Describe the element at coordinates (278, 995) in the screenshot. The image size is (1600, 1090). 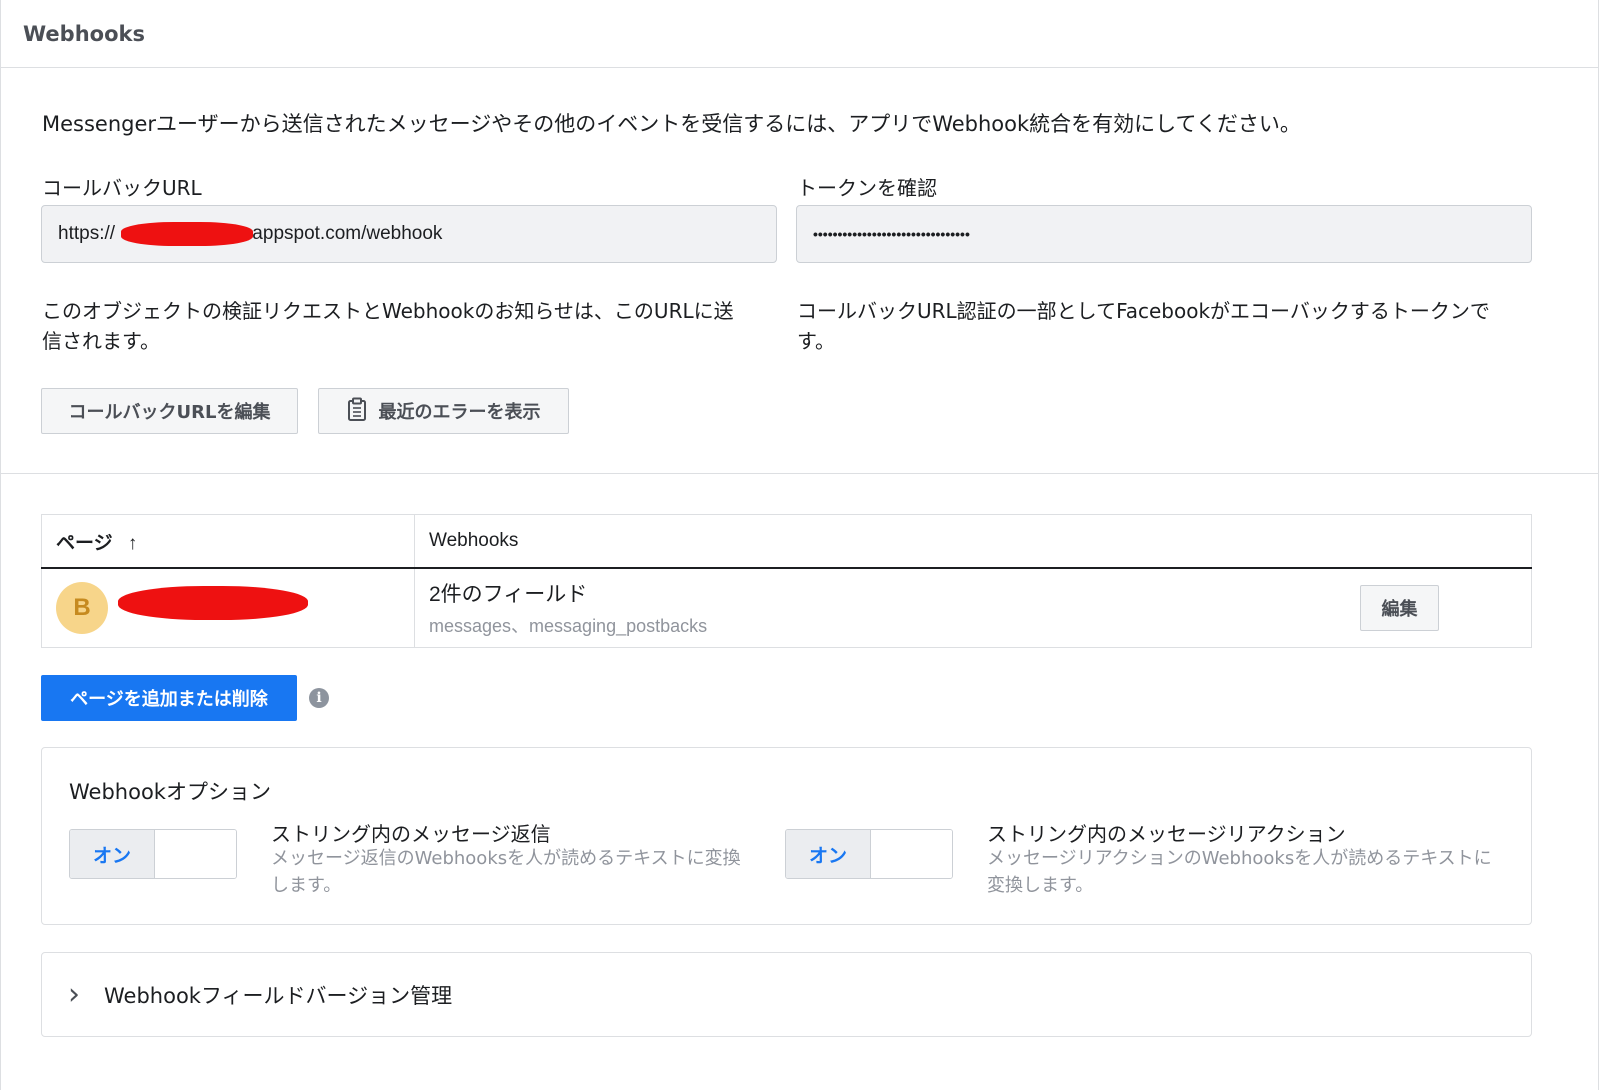
I see `field-versioning-label: Webhookフィールドバージョン管理` at that location.